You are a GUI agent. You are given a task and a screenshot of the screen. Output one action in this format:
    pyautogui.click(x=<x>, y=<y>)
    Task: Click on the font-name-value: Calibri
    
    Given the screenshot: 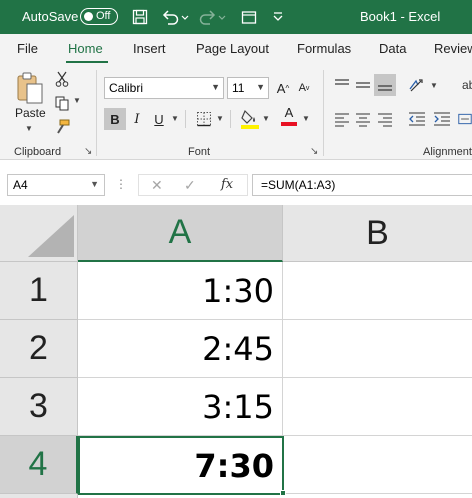 What is the action you would take?
    pyautogui.click(x=126, y=88)
    